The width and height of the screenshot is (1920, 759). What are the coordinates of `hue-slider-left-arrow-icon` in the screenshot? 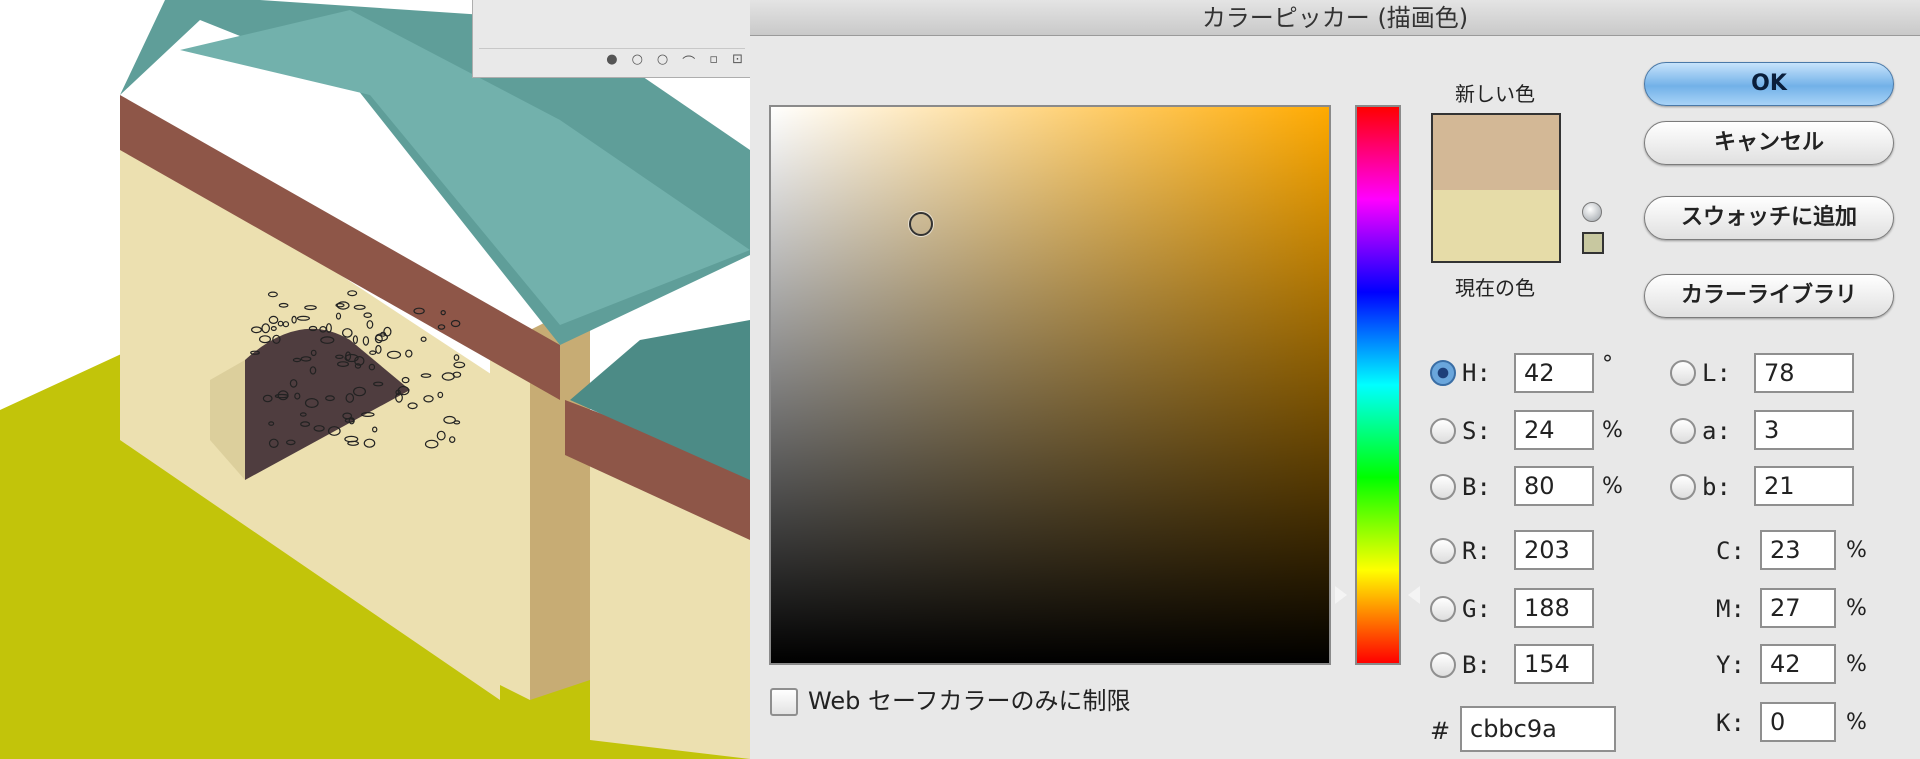 It's located at (1341, 595).